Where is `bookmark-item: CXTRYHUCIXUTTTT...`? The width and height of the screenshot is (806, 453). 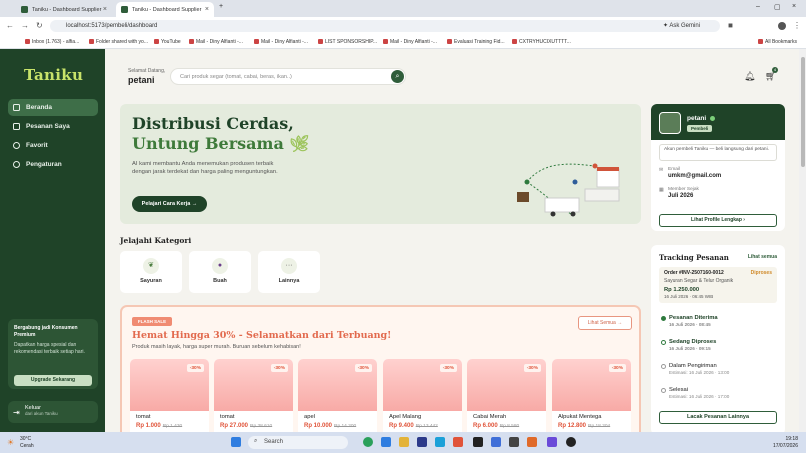
bookmark-item: CXTRYHUCIXUTTTT... is located at coordinates (541, 42).